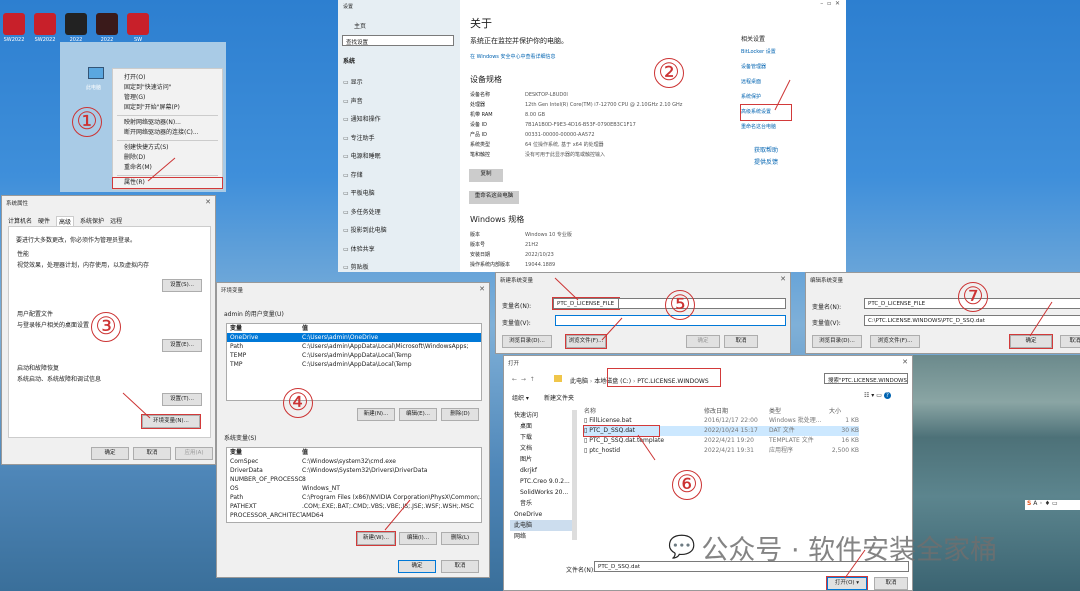 The image size is (1080, 591). I want to click on watermark: 💬 公众号 · 软件安装全家桶, so click(832, 547).